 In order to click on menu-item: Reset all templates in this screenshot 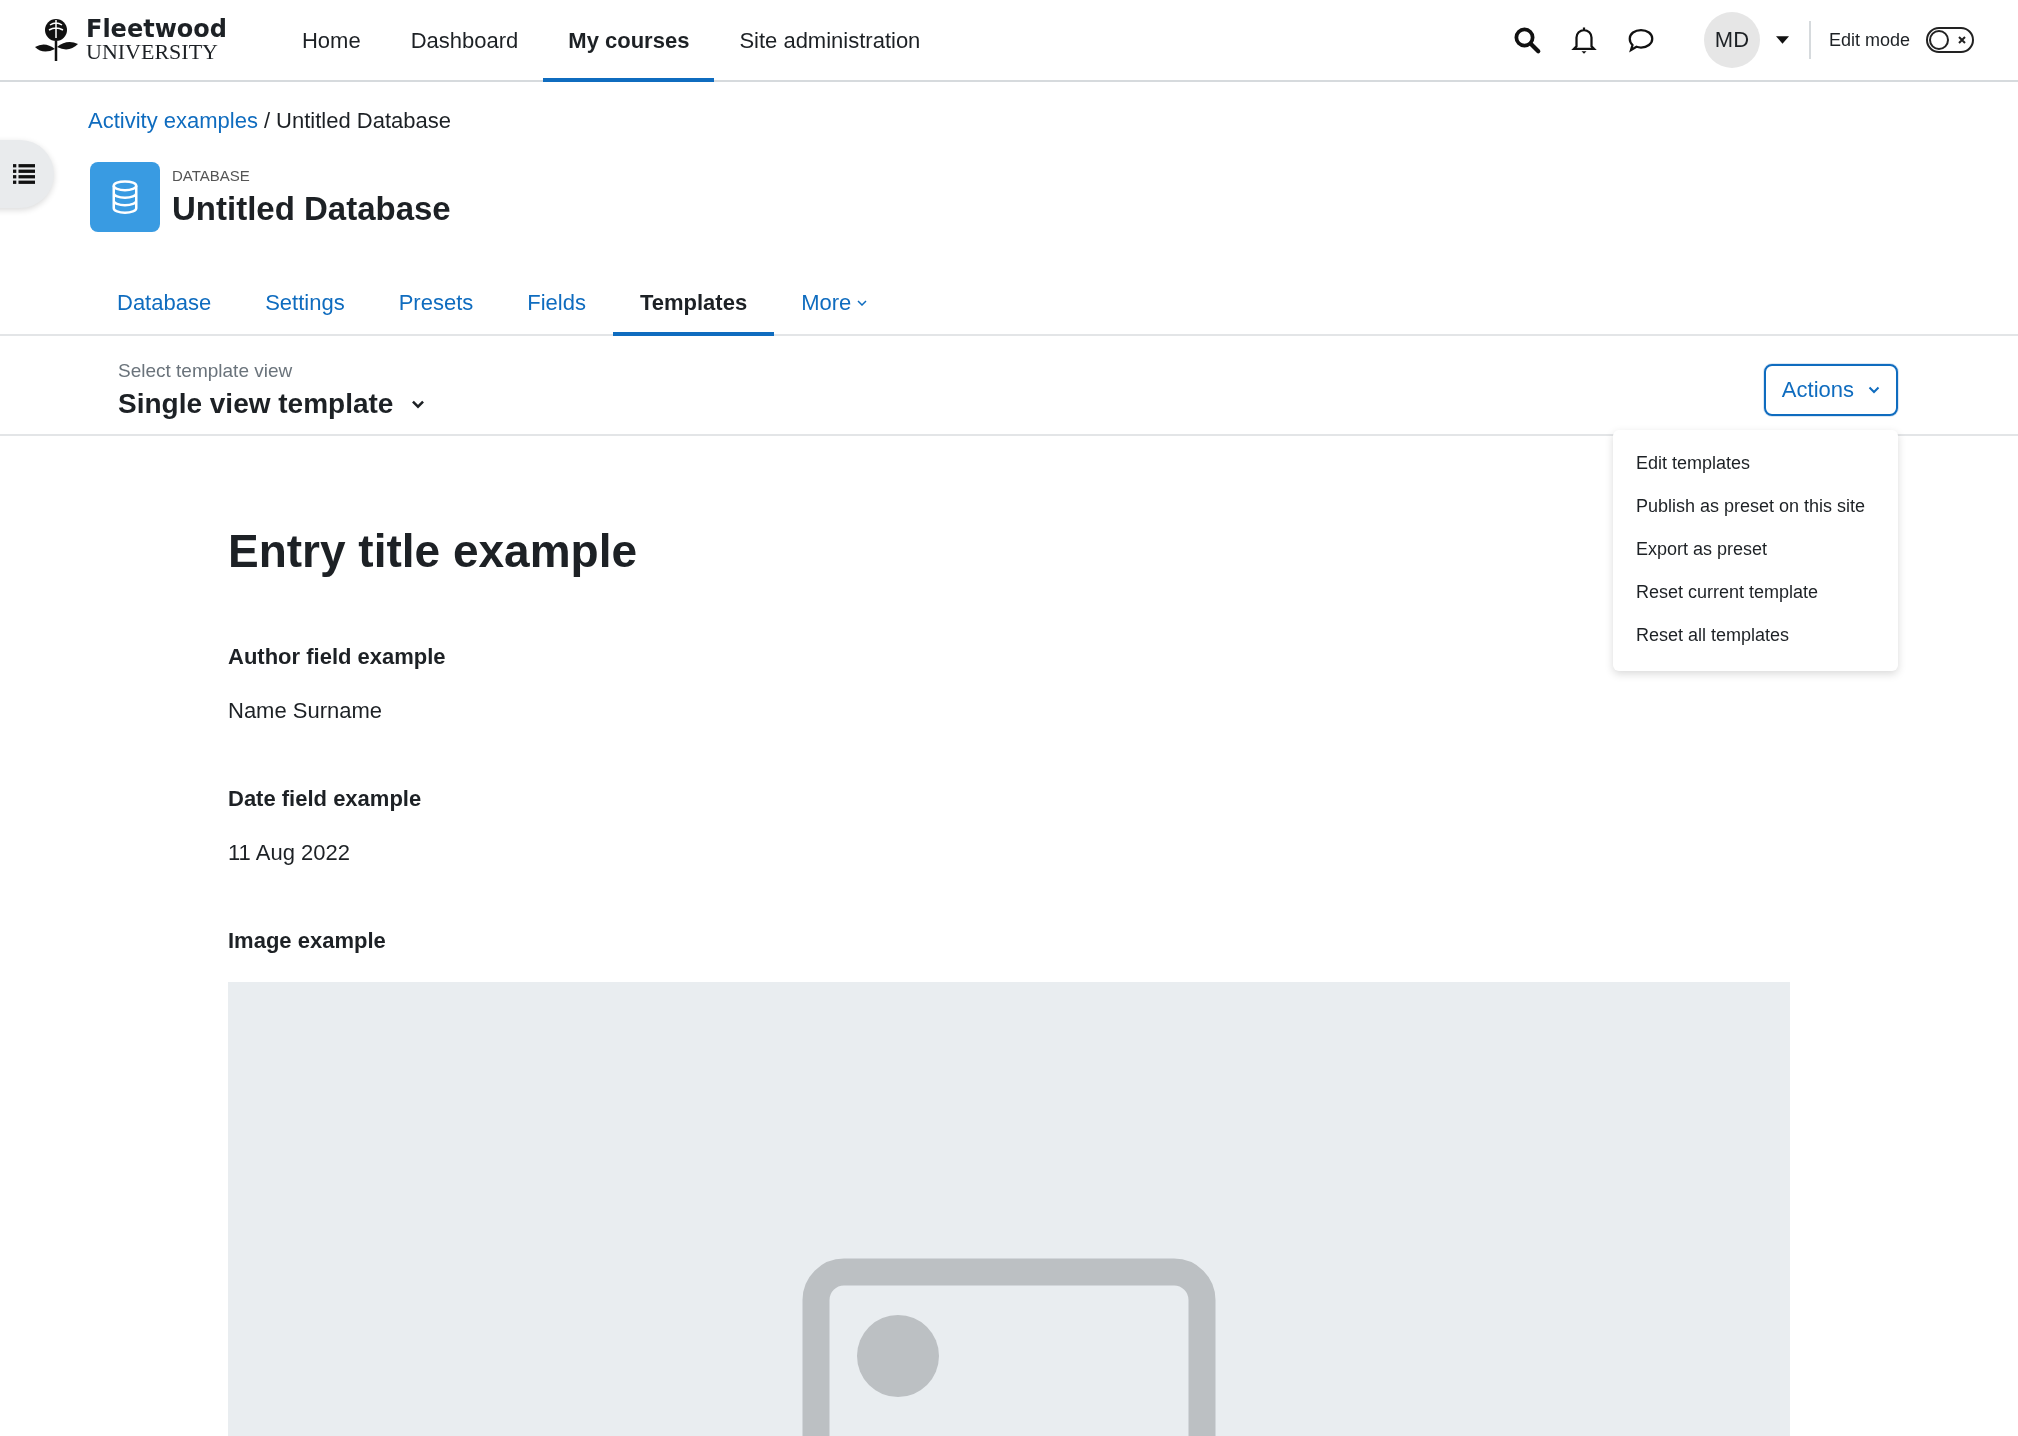, I will do `click(1755, 635)`.